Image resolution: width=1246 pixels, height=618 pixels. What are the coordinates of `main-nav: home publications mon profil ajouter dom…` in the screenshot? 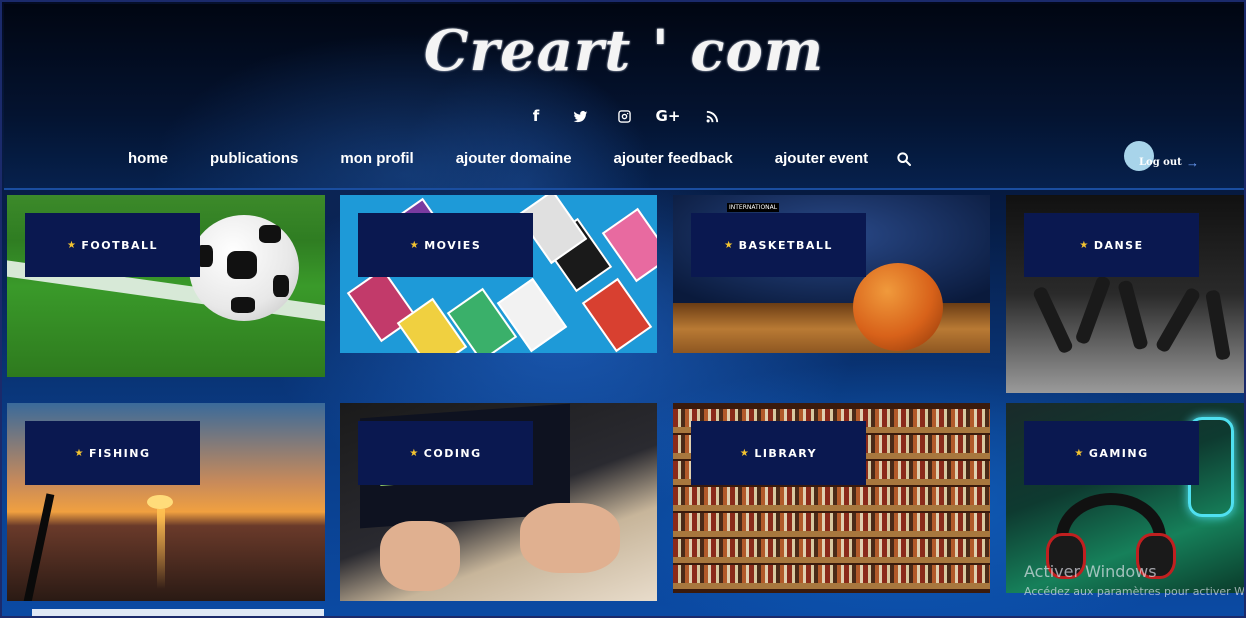 It's located at (520, 158).